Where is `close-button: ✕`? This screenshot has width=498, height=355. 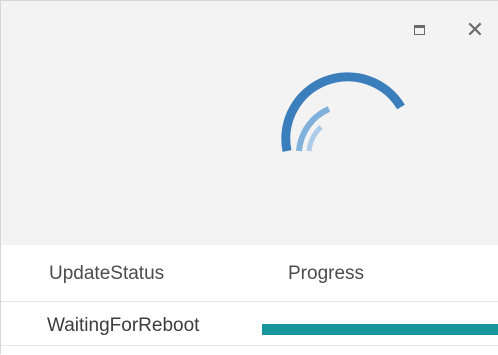
close-button: ✕ is located at coordinates (475, 30).